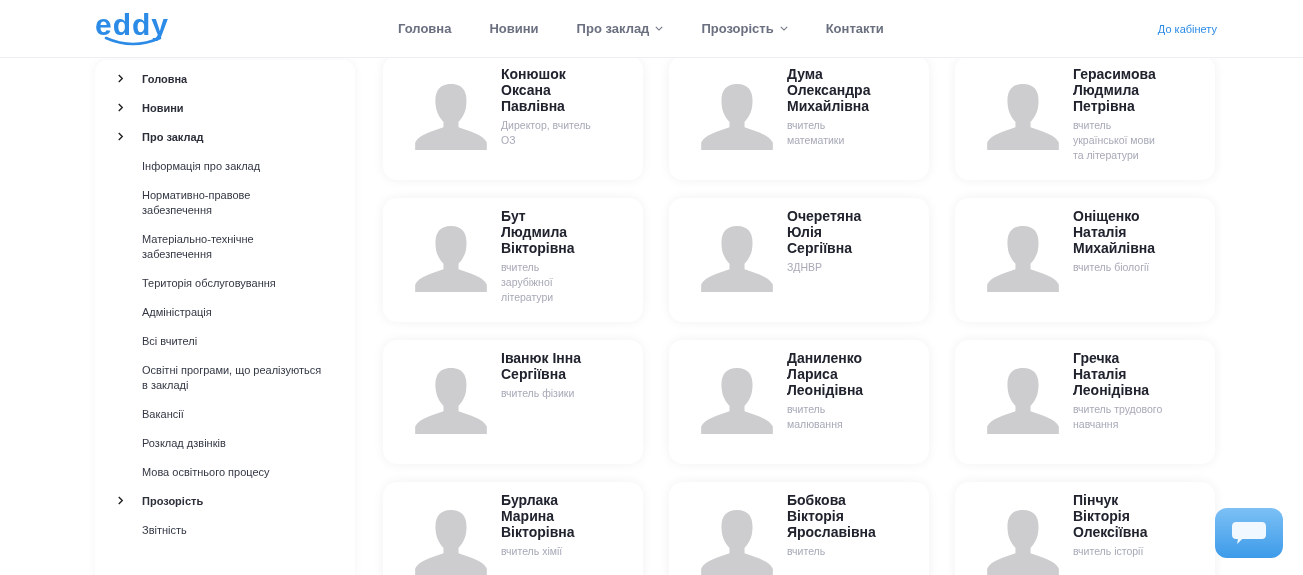  I want to click on staff-card: Іванюк Інна Сергіївна вчитель фізики, so click(513, 402).